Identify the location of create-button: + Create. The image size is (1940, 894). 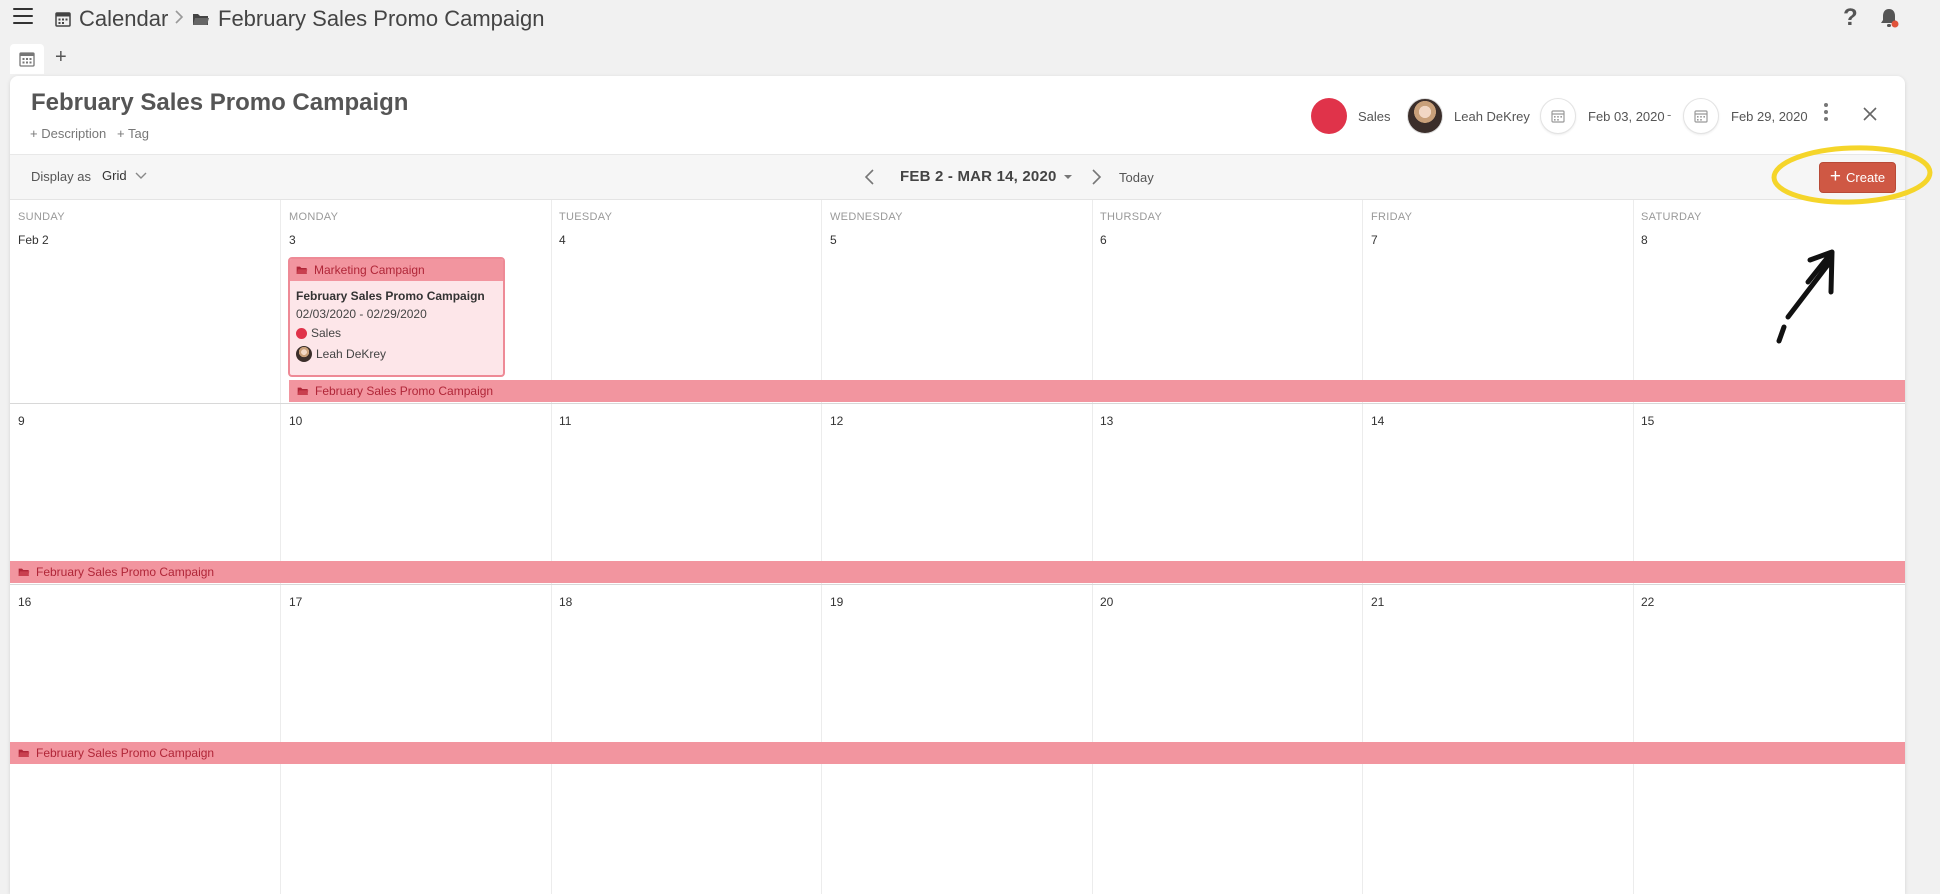
(1857, 177).